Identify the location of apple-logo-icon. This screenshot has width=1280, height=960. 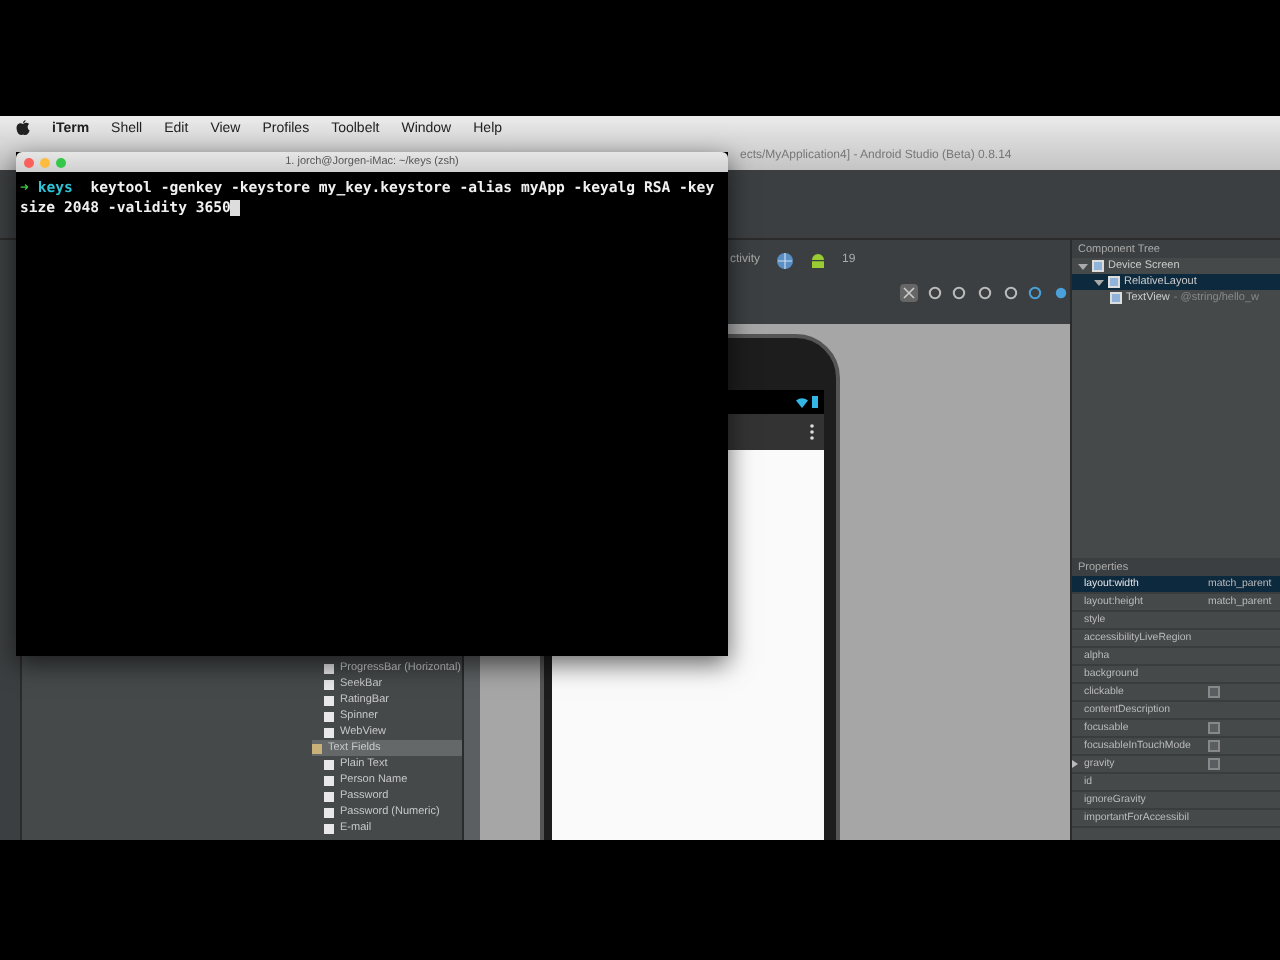
(23, 128).